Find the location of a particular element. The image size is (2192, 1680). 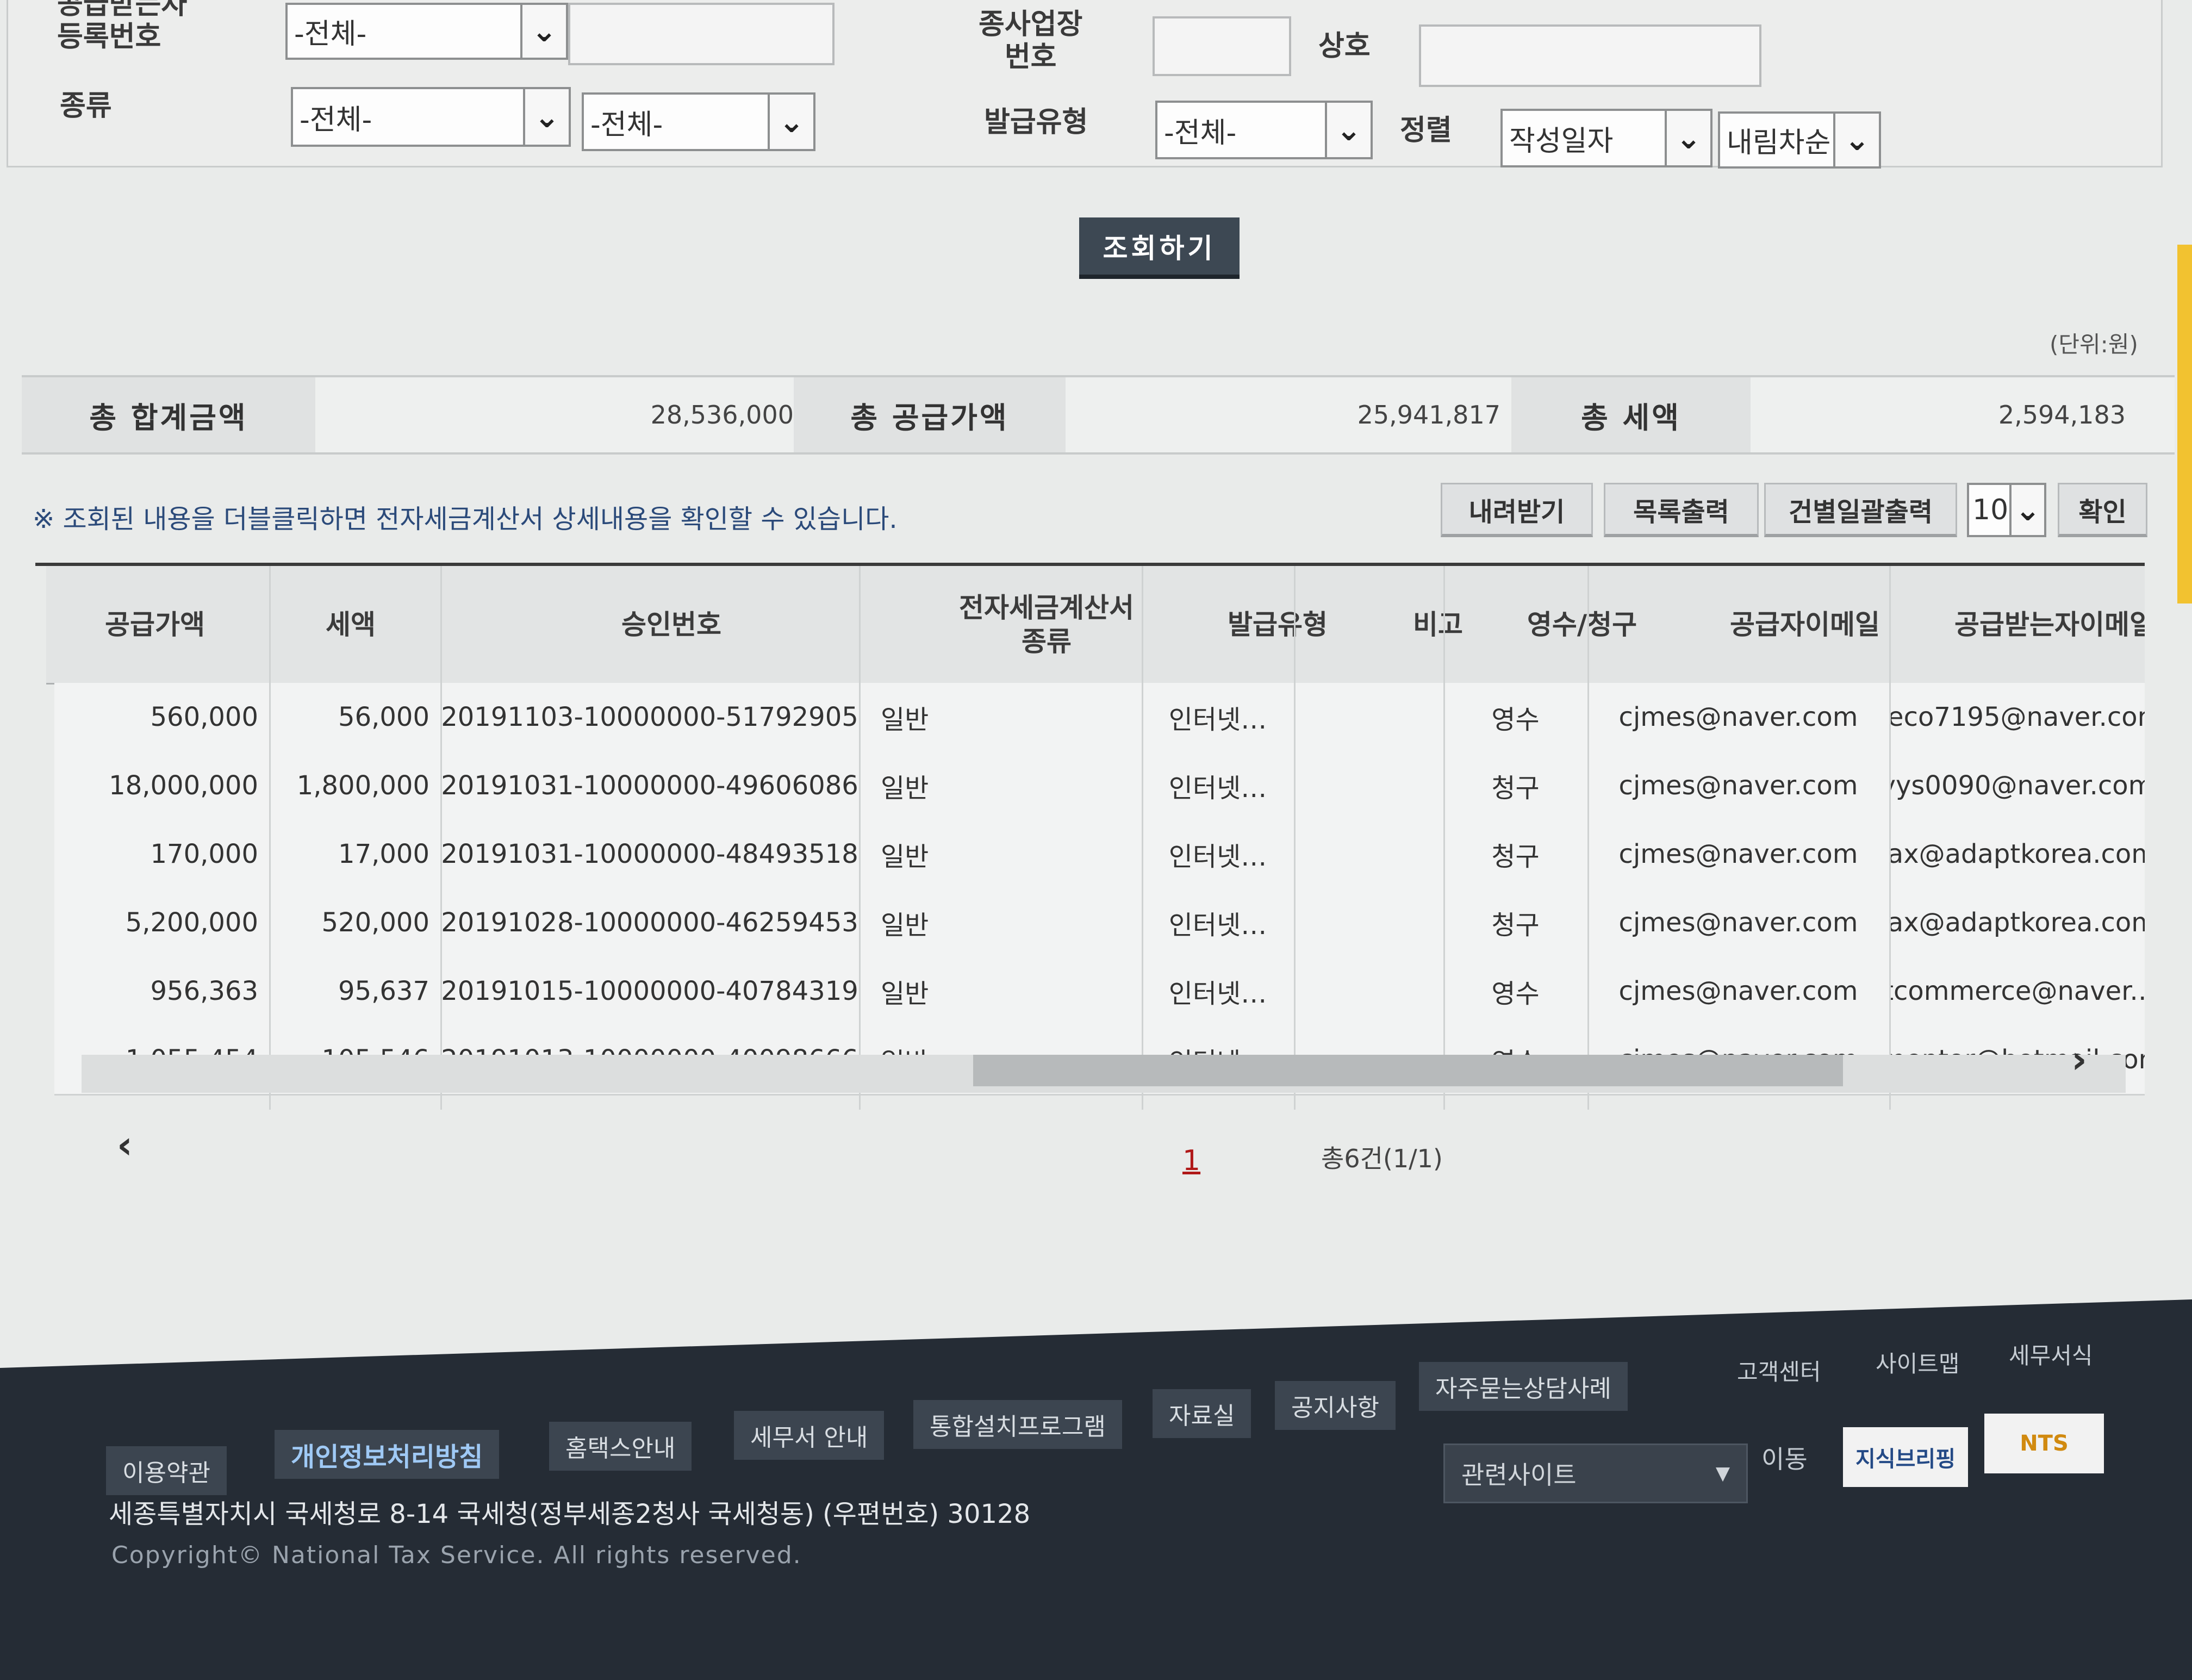

sort-order-select: 내림차순 ⌄ is located at coordinates (1799, 140).